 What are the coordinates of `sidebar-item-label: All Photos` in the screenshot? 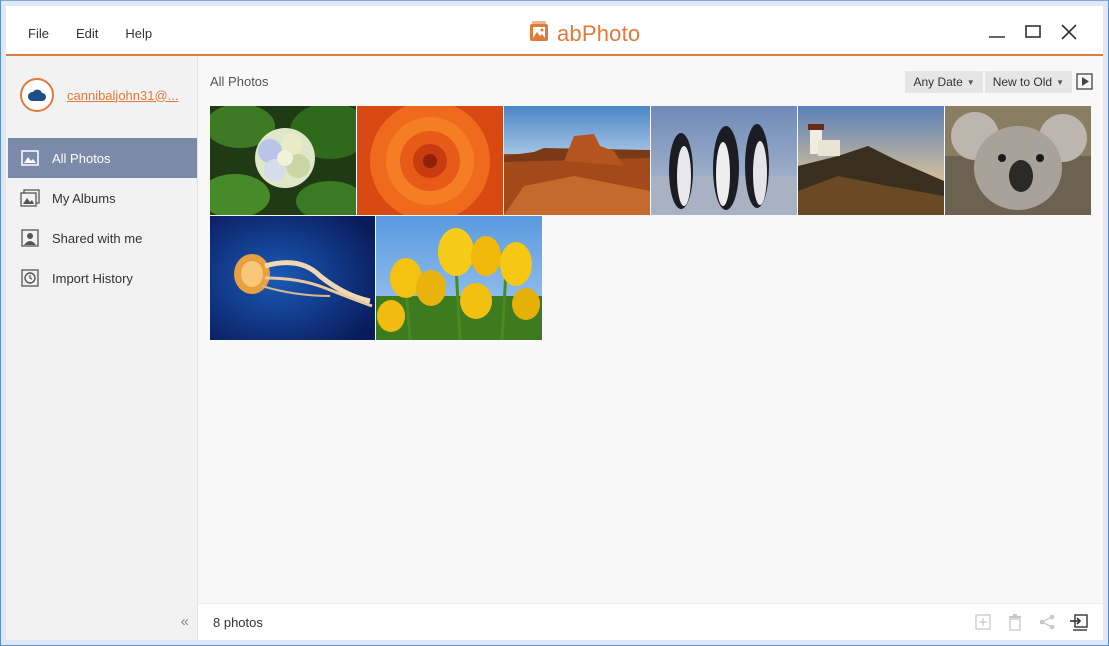 It's located at (81, 158).